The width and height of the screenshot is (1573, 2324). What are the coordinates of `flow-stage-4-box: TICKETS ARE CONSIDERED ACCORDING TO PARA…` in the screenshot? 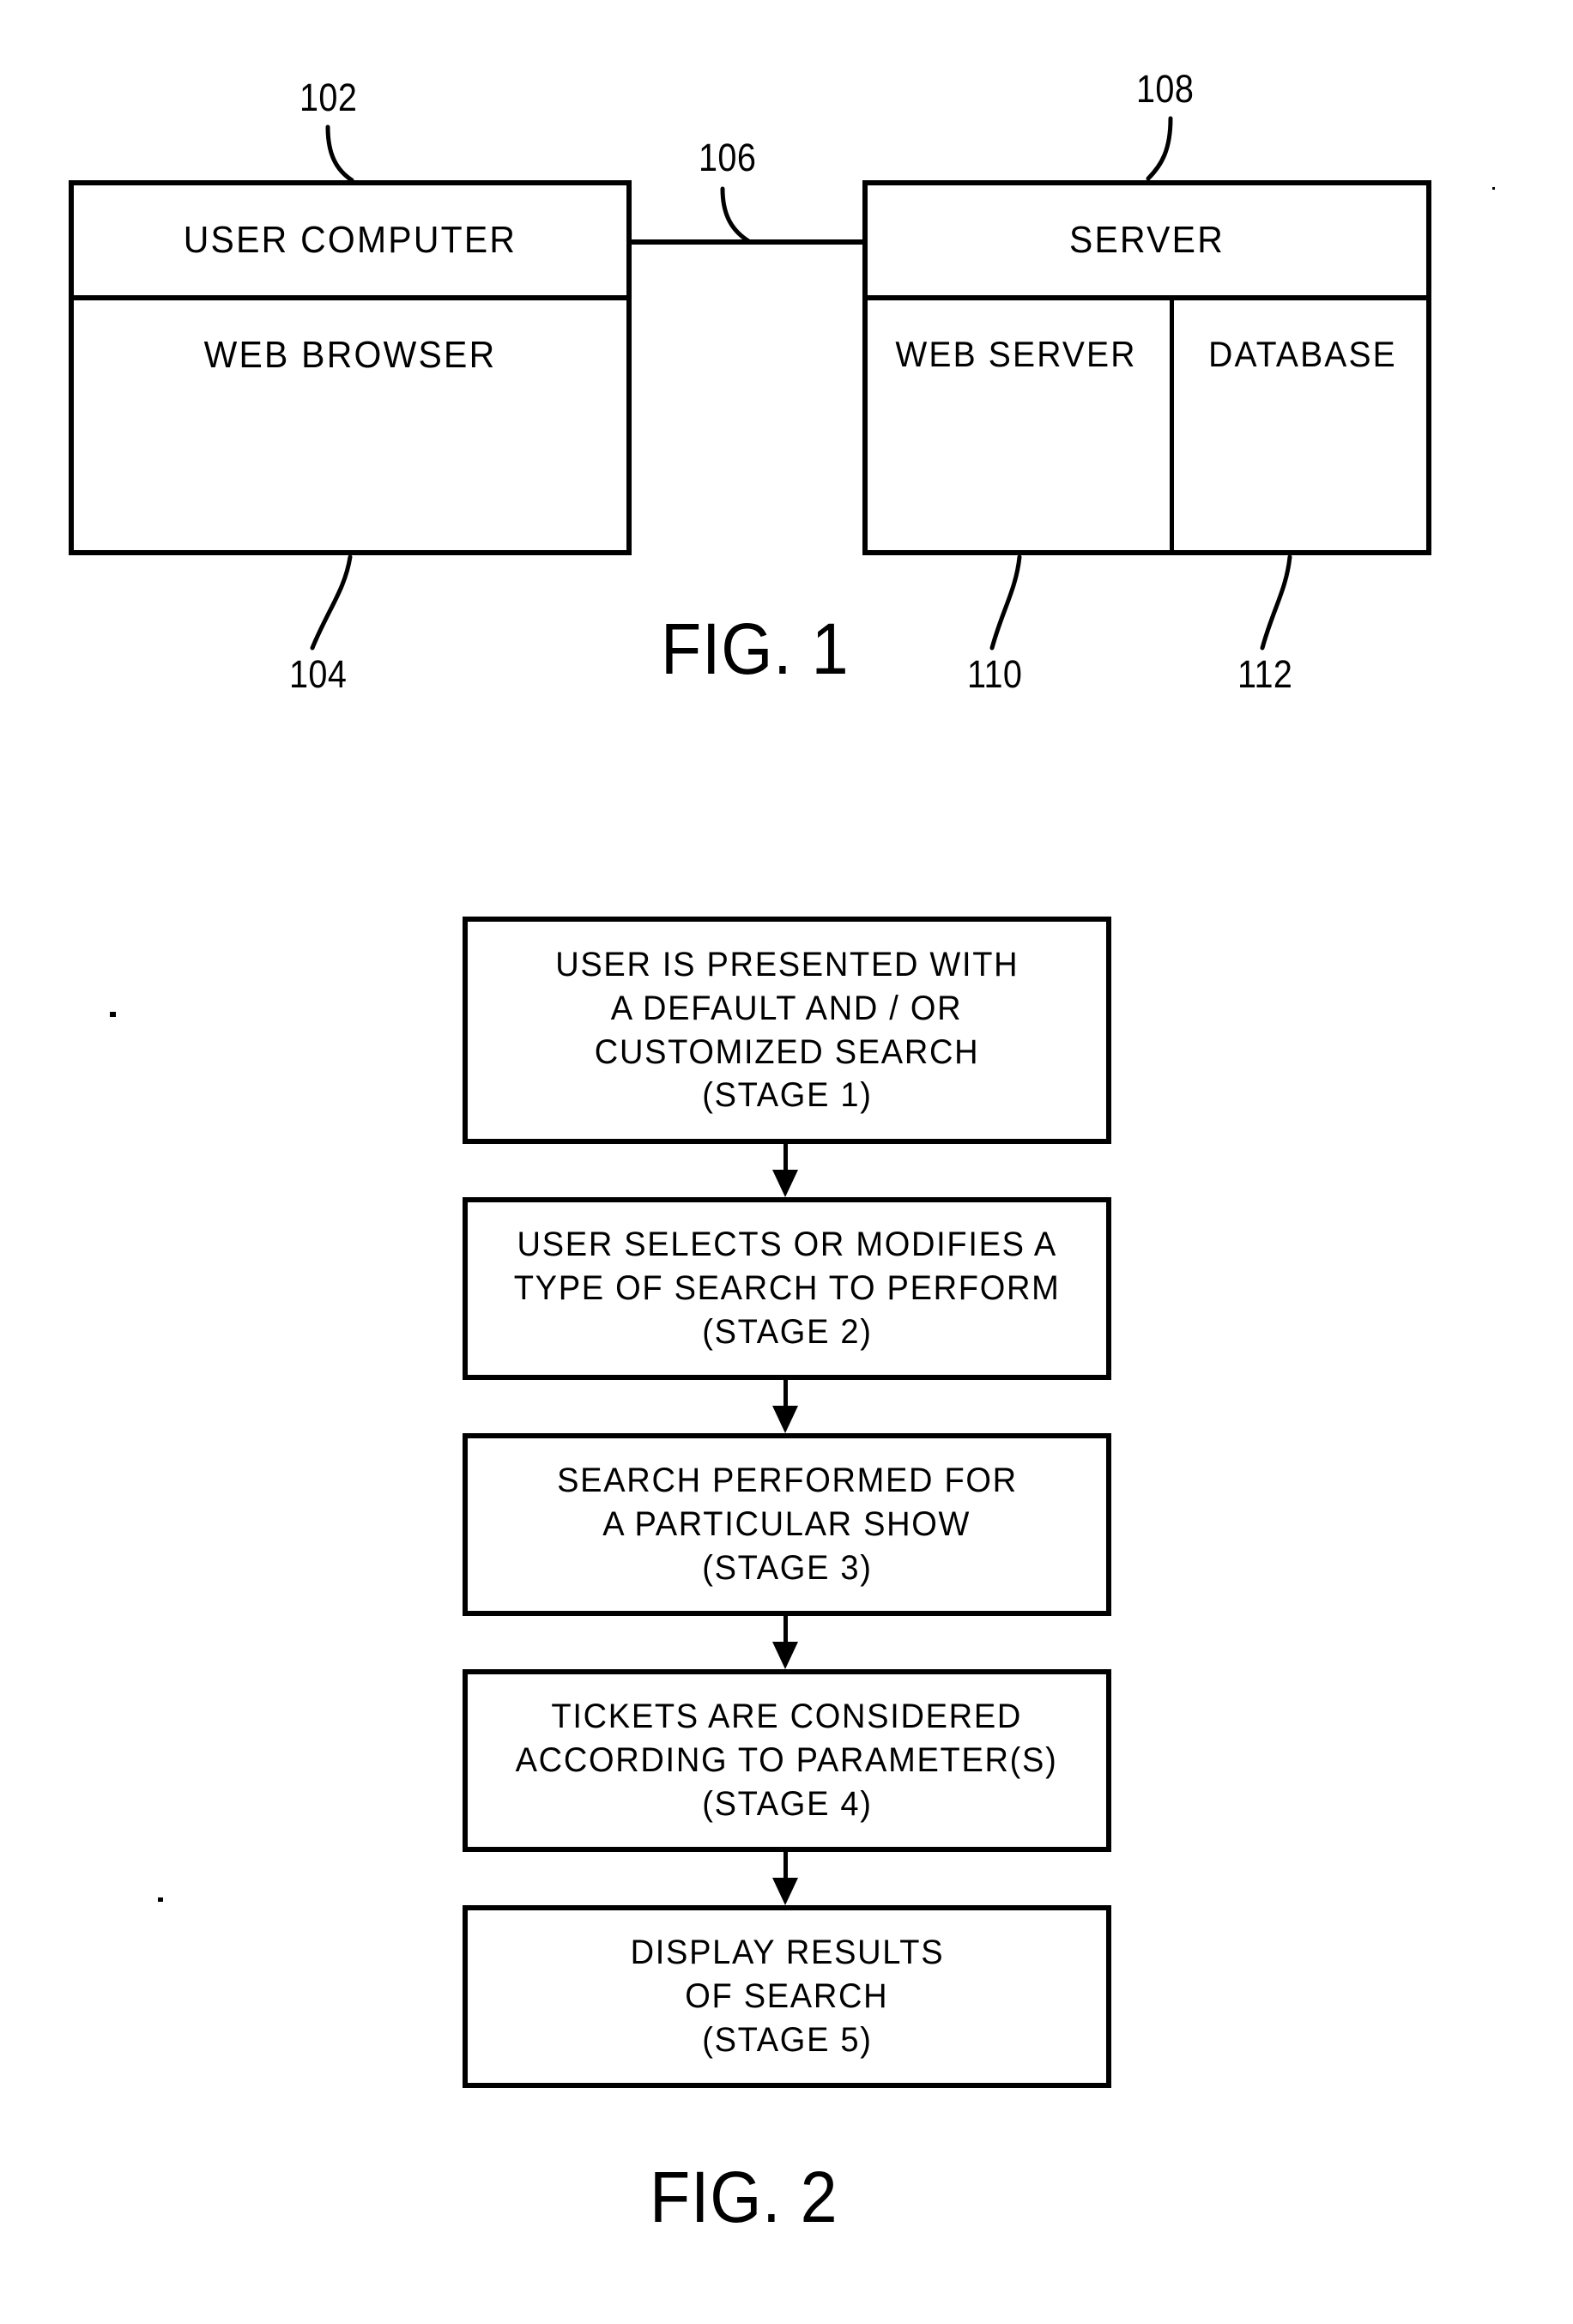 It's located at (787, 1760).